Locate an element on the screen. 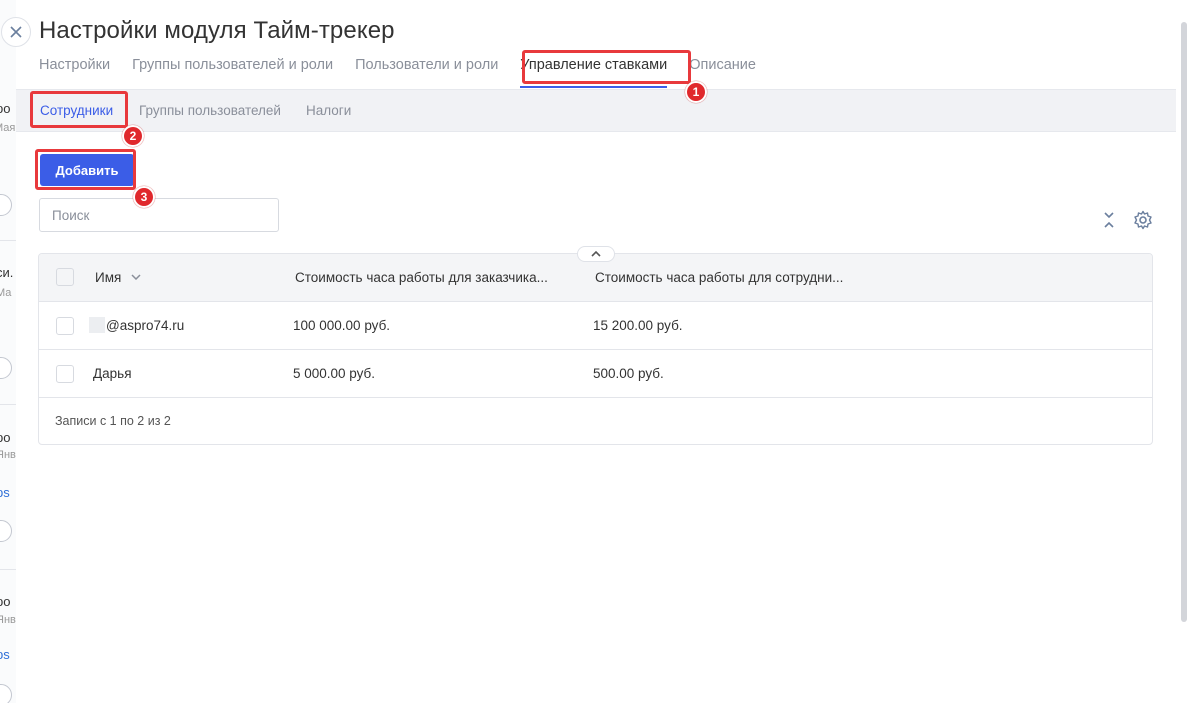 This screenshot has height=703, width=1191. tab-users-roles: Пользователи и роли is located at coordinates (426, 69).